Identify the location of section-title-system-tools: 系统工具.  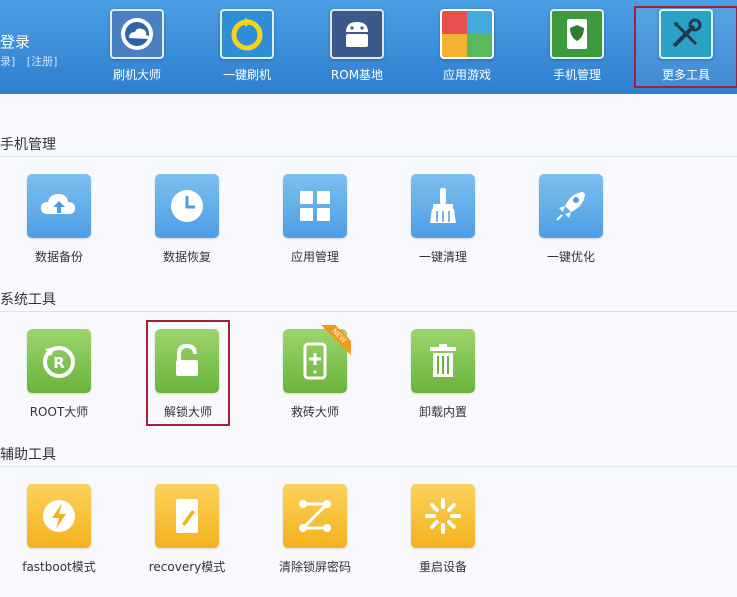
(28, 300).